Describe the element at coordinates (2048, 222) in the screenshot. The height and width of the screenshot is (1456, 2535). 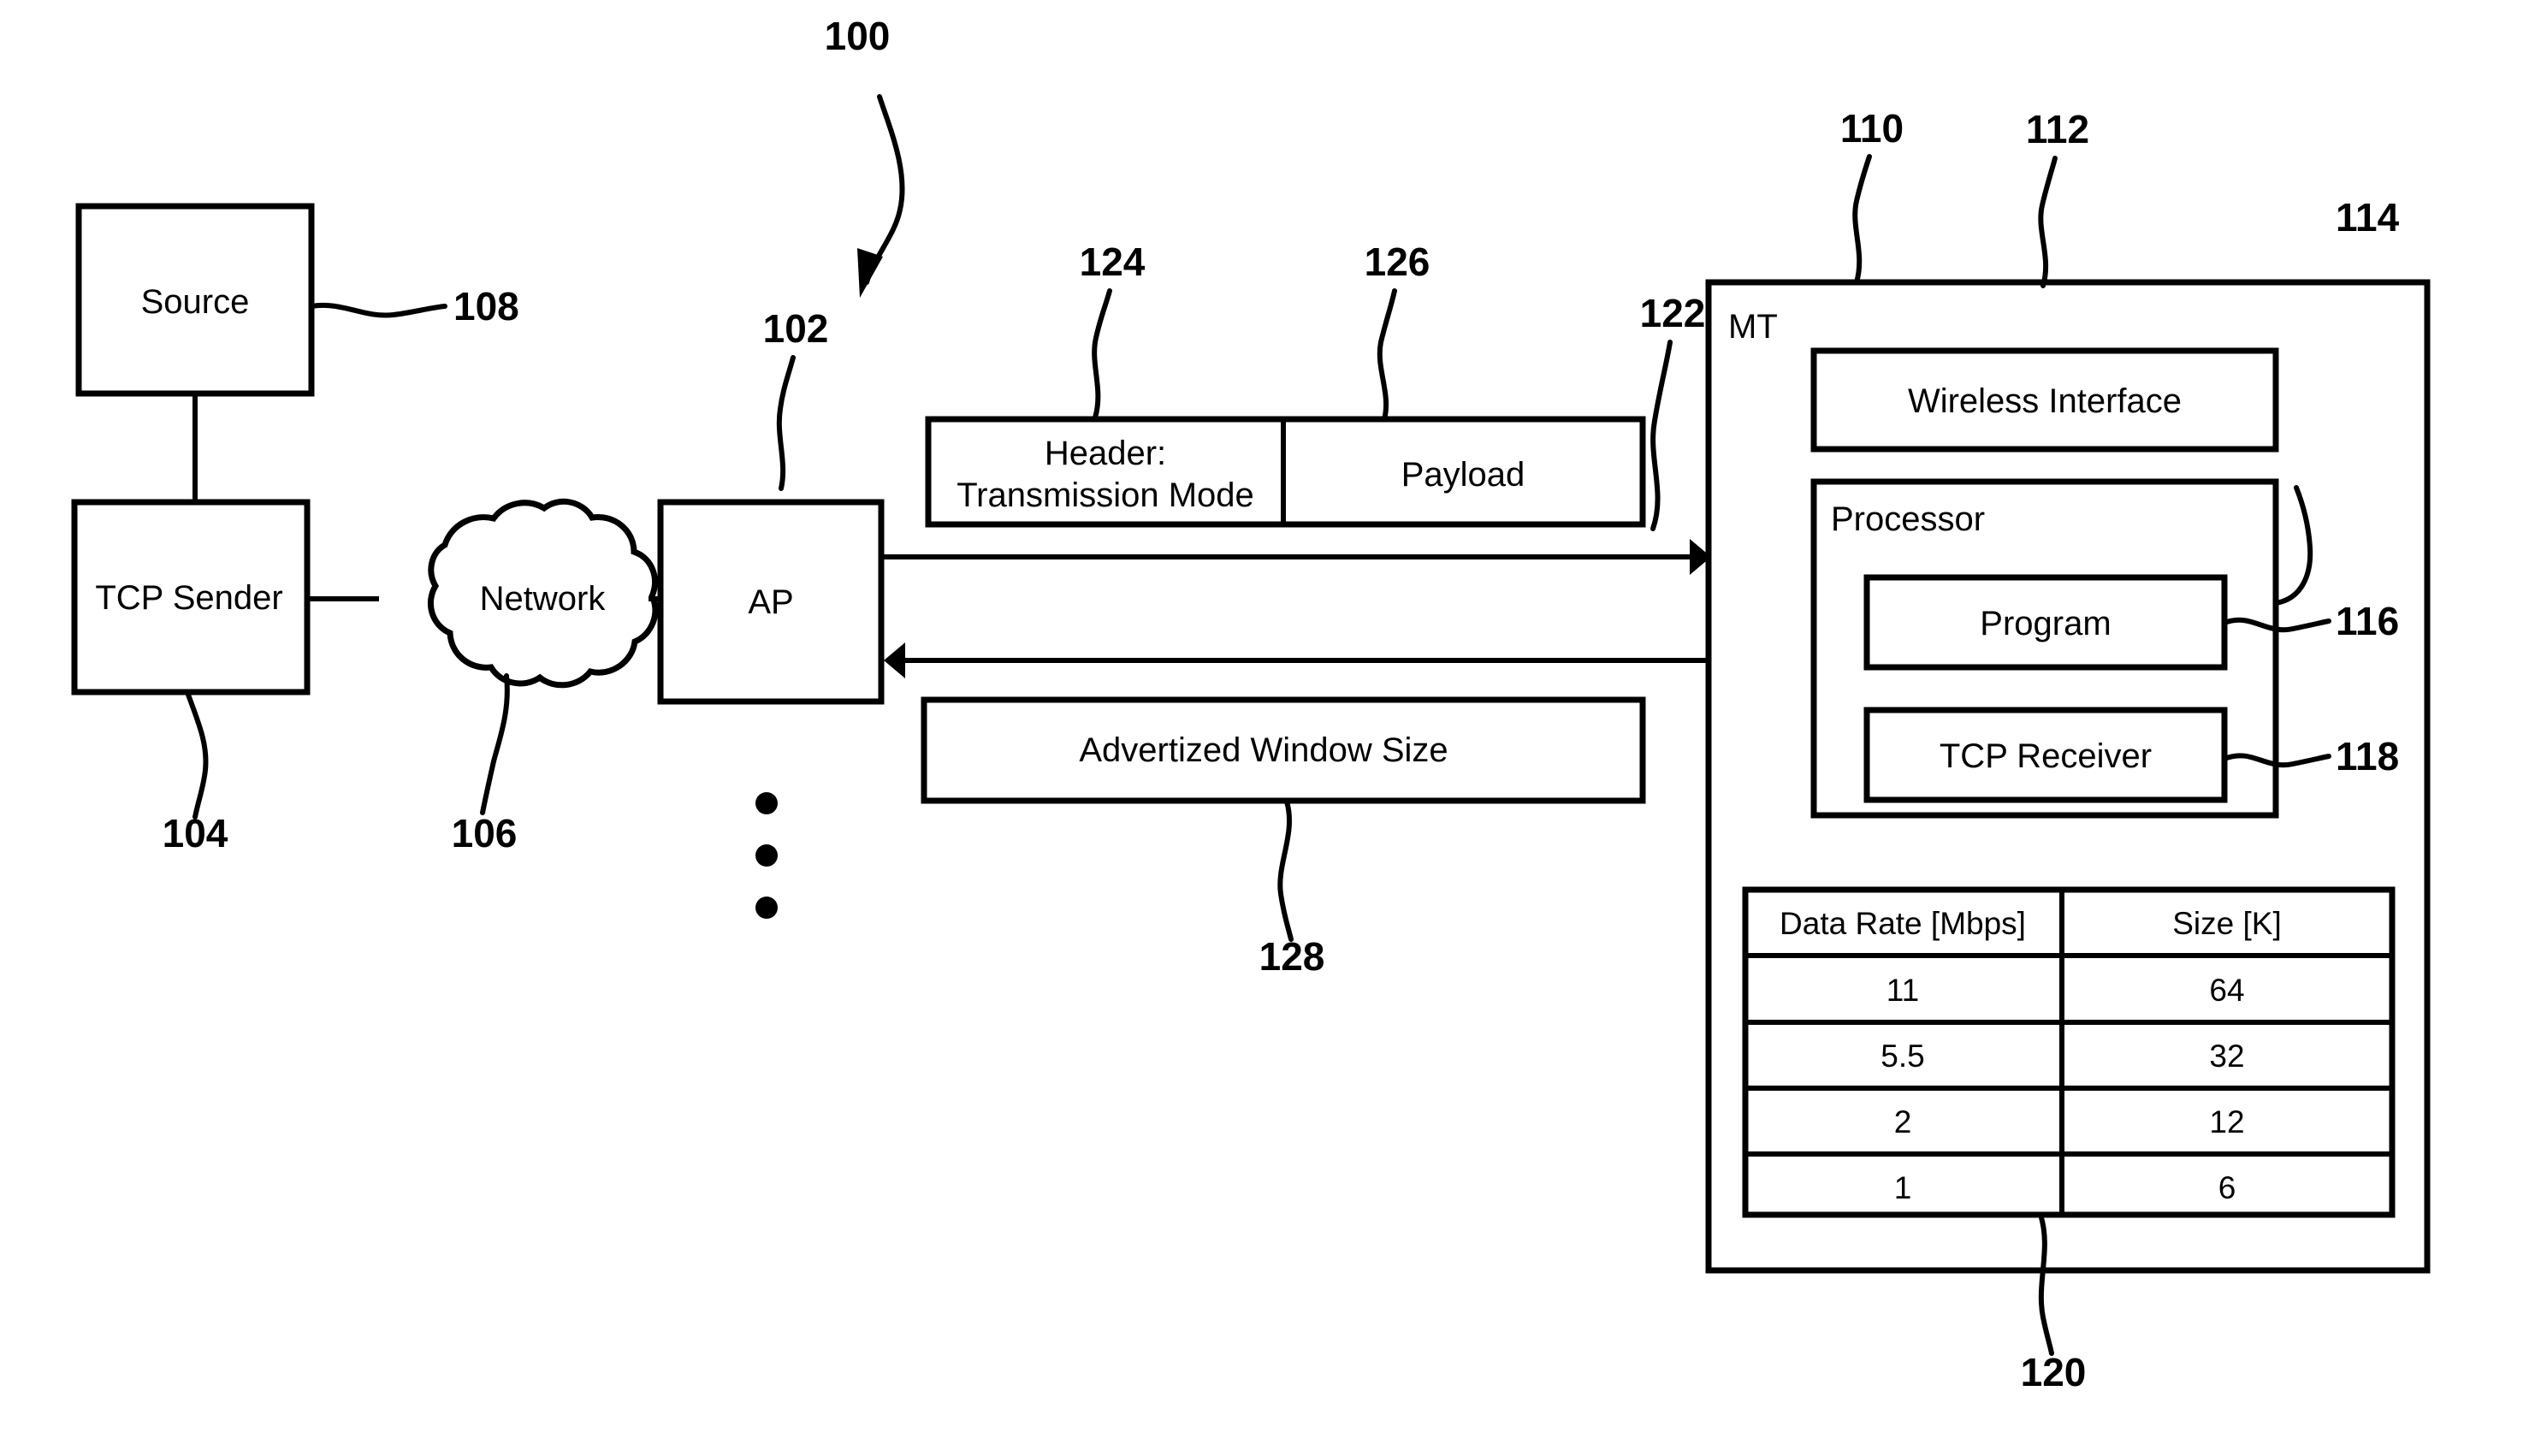
I see `wireless-interface-ref-leader` at that location.